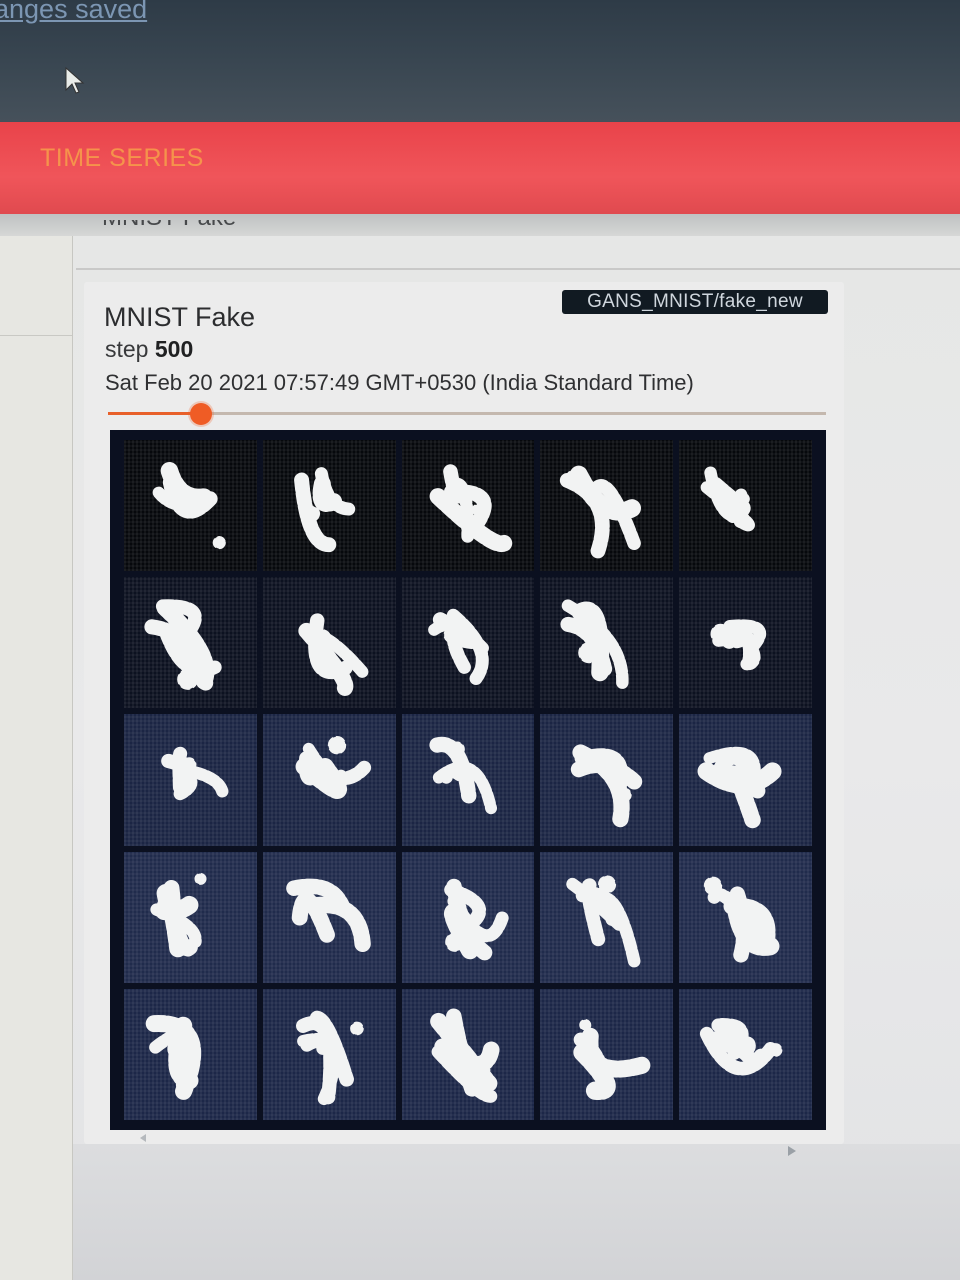 Image resolution: width=960 pixels, height=1280 pixels. I want to click on step-slider-track, so click(467, 413).